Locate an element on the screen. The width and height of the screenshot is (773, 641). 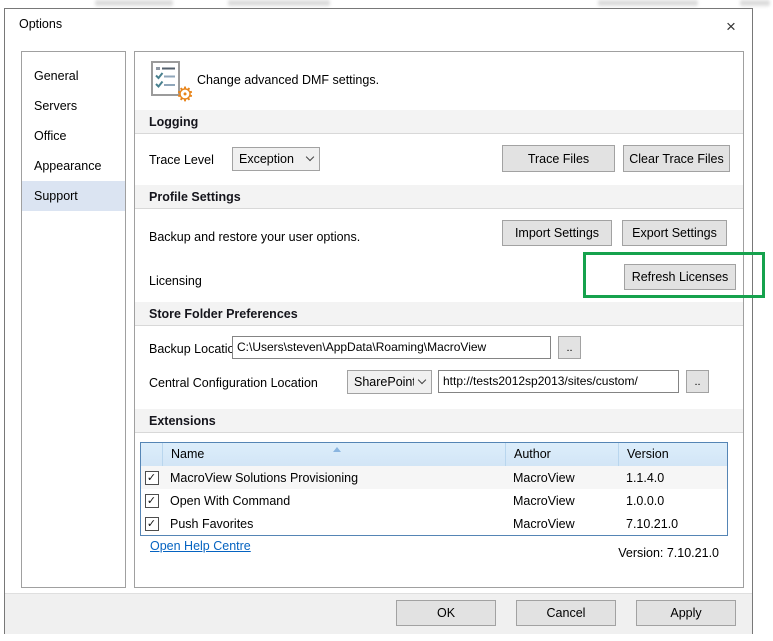
checkbox-column-header is located at coordinates (151, 454).